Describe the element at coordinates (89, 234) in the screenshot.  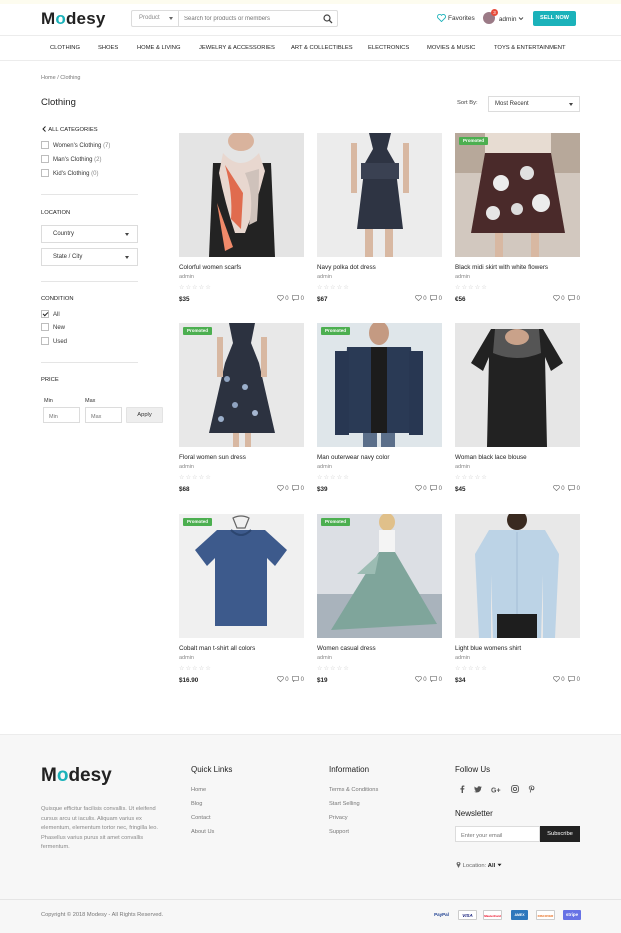
I see `country-select: Country` at that location.